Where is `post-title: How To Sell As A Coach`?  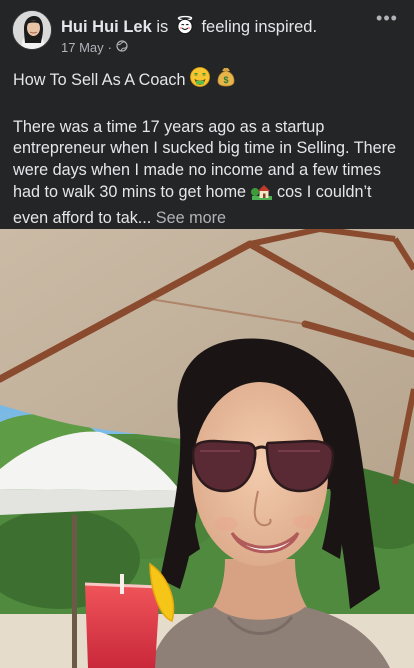 post-title: How To Sell As A Coach is located at coordinates (99, 79).